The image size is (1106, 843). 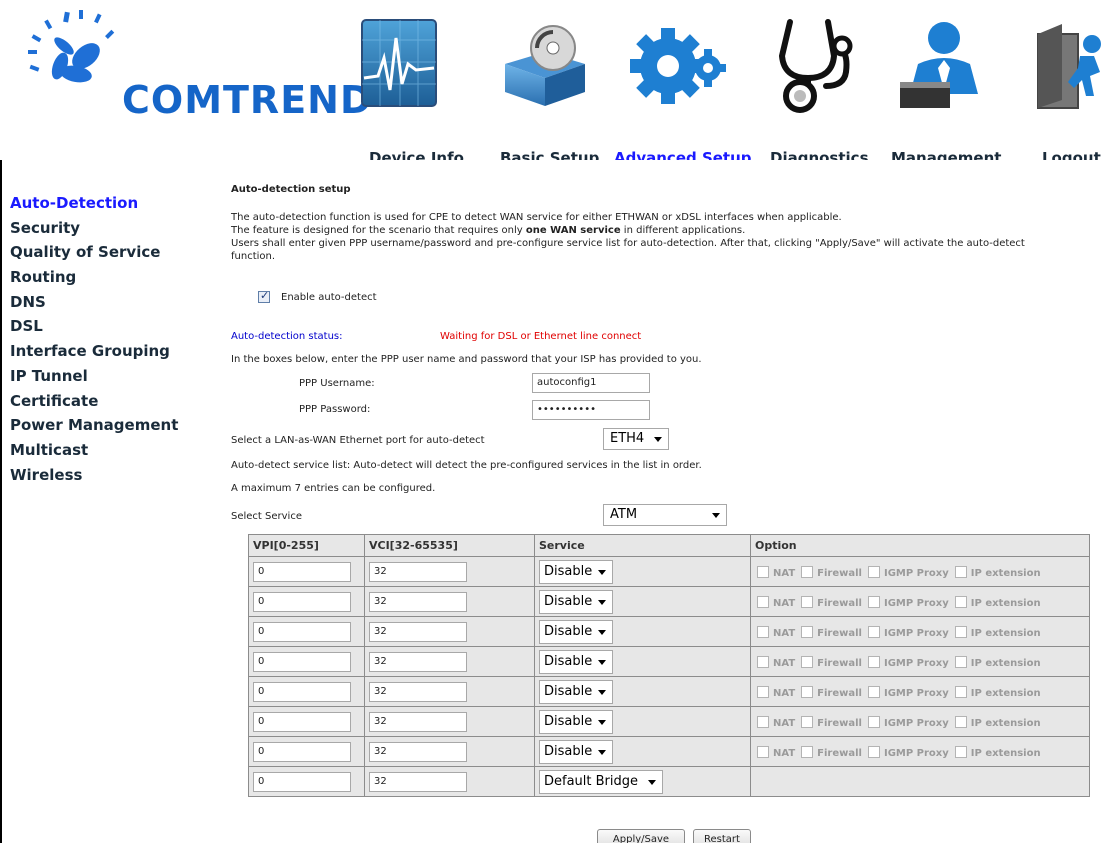 I want to click on option-label: IP extension, so click(x=1005, y=603).